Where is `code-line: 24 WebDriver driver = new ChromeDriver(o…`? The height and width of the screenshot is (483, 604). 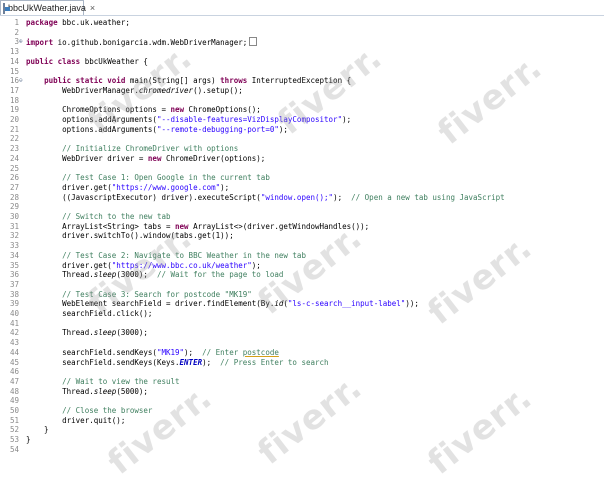 code-line: 24 WebDriver driver = new ChromeDriver(o… is located at coordinates (302, 158).